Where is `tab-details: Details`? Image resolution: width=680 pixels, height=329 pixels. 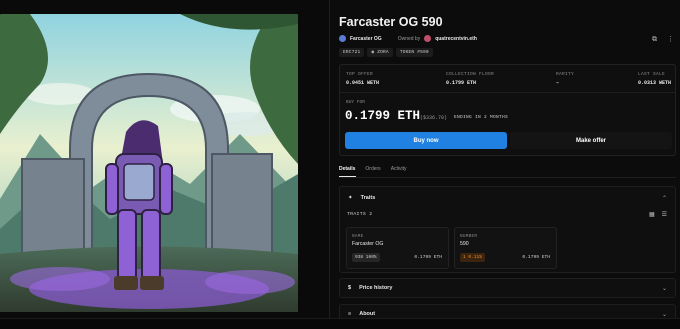 tab-details: Details is located at coordinates (347, 169).